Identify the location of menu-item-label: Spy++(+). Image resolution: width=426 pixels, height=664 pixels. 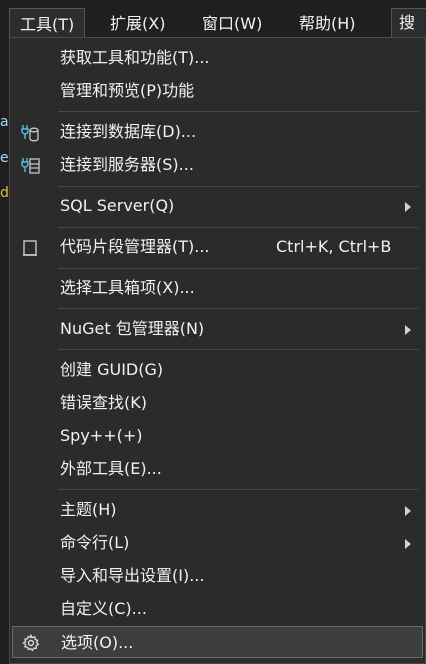
(101, 435).